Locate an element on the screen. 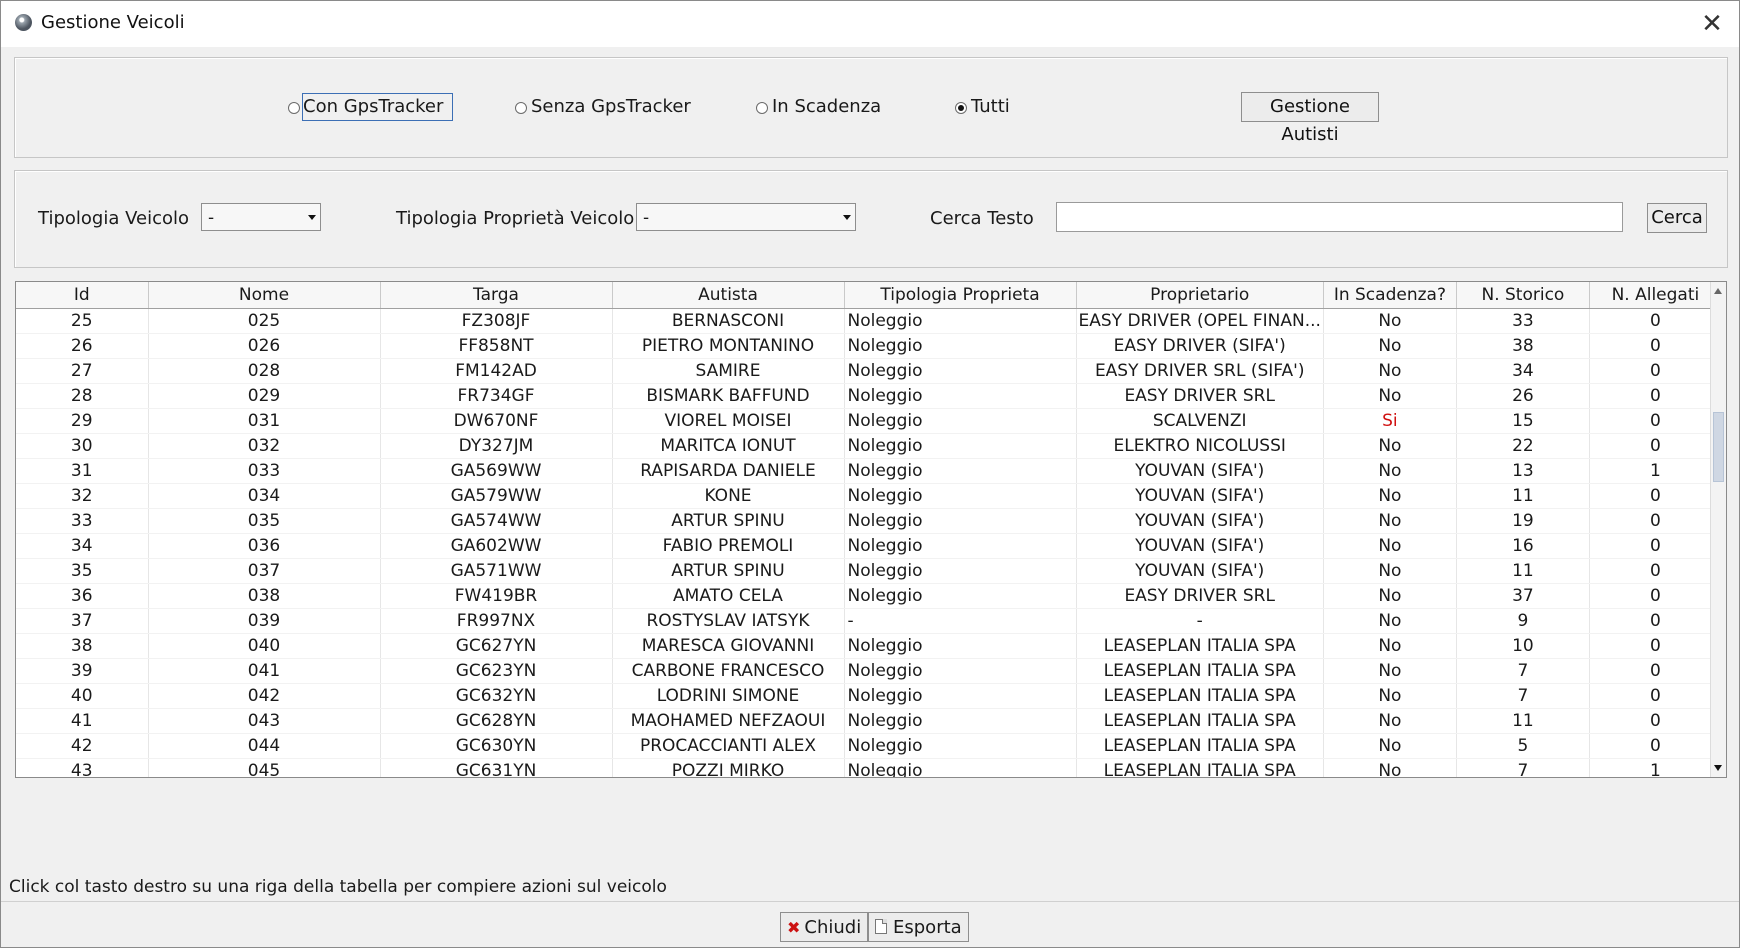 The image size is (1740, 948). column-header: N. Allegati is located at coordinates (1655, 295).